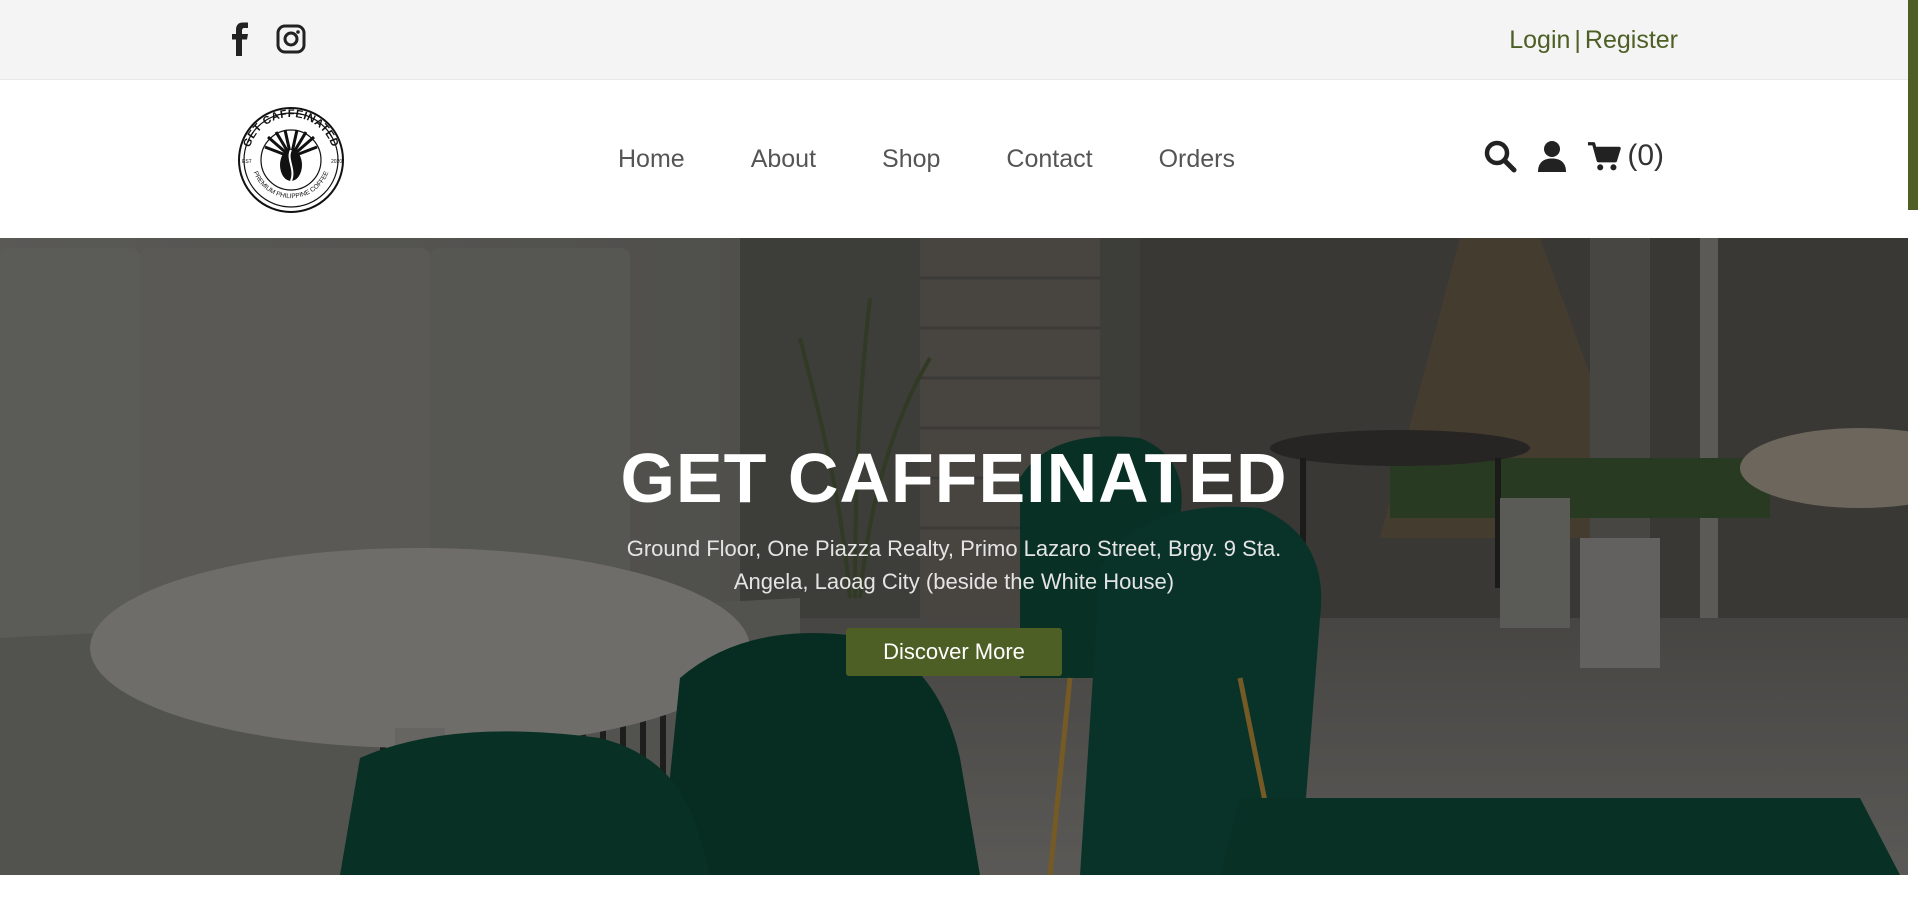  What do you see at coordinates (1552, 156) in the screenshot?
I see `user-icon` at bounding box center [1552, 156].